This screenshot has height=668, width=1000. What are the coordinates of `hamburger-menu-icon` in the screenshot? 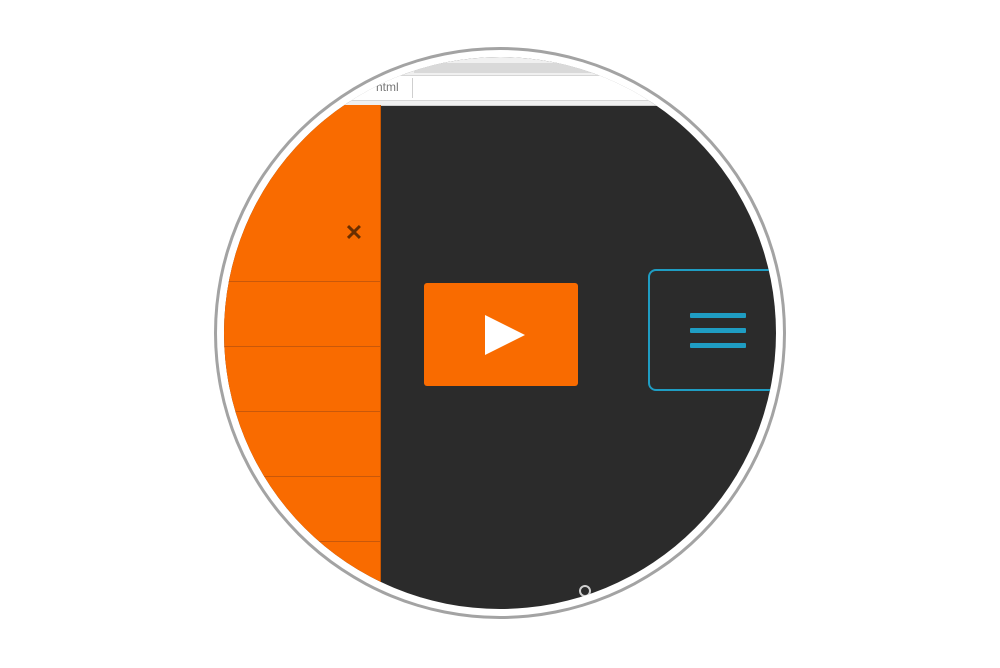 It's located at (718, 331).